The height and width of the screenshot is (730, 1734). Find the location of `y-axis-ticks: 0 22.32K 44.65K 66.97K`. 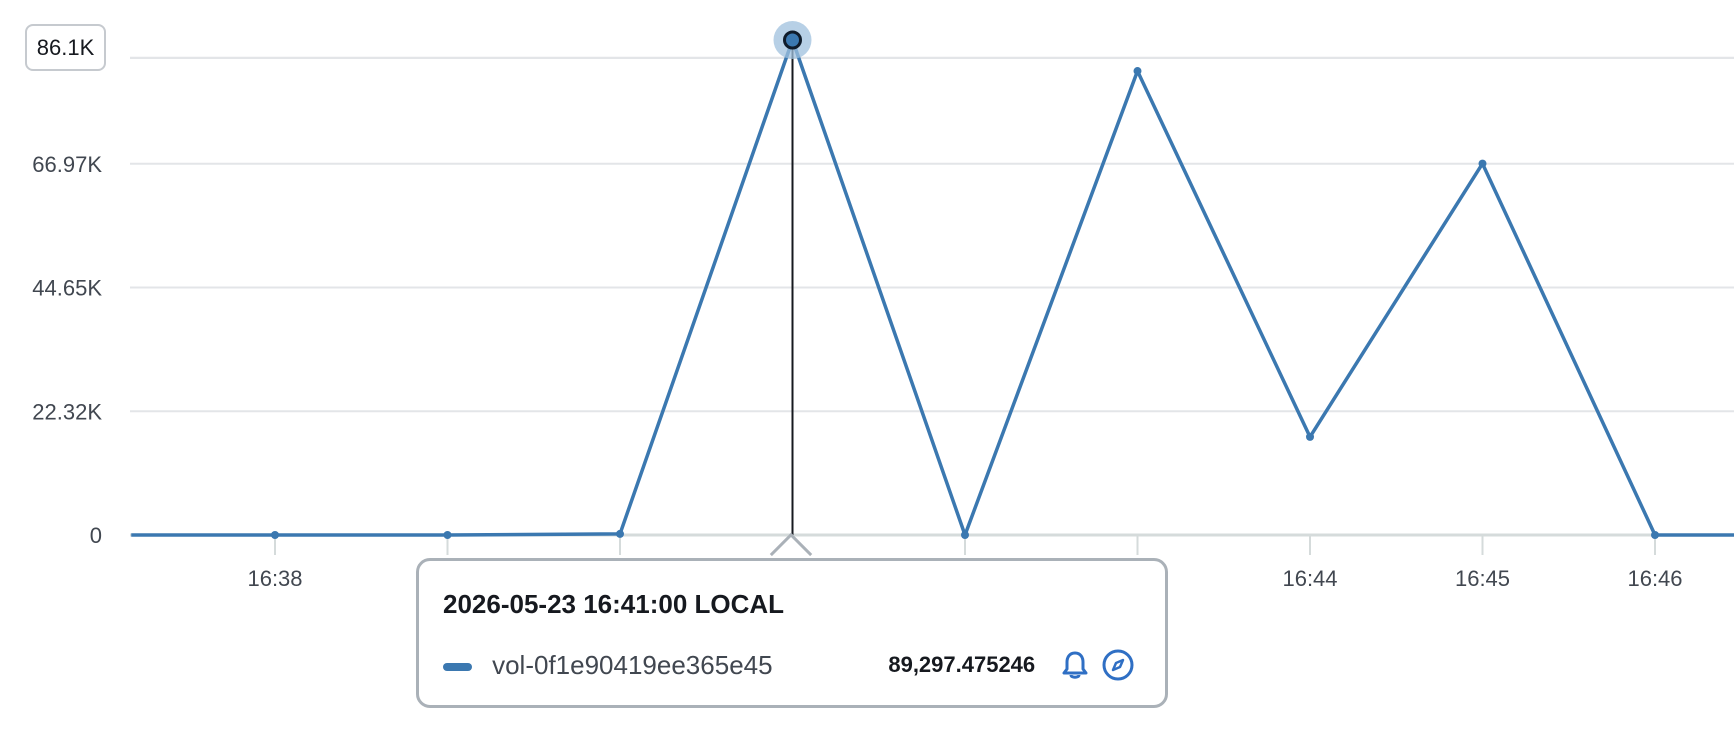

y-axis-ticks: 0 22.32K 44.65K 66.97K is located at coordinates (67, 350).